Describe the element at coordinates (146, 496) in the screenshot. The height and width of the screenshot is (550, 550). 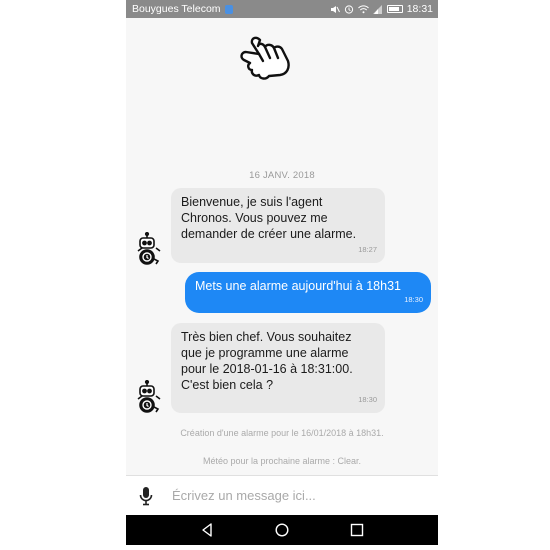
I see `microphone-icon` at that location.